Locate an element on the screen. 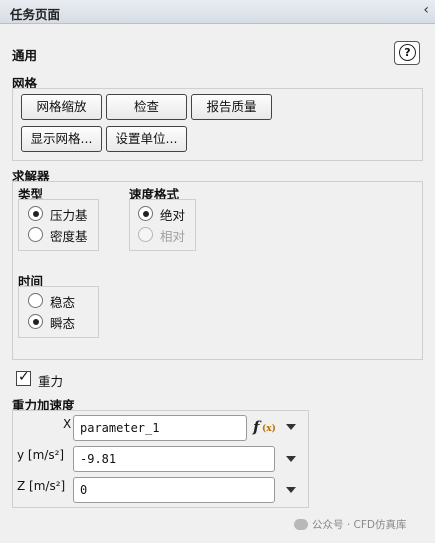 Image resolution: width=435 pixels, height=543 pixels. gravity-z-label: Z [m/s²] is located at coordinates (41, 486).